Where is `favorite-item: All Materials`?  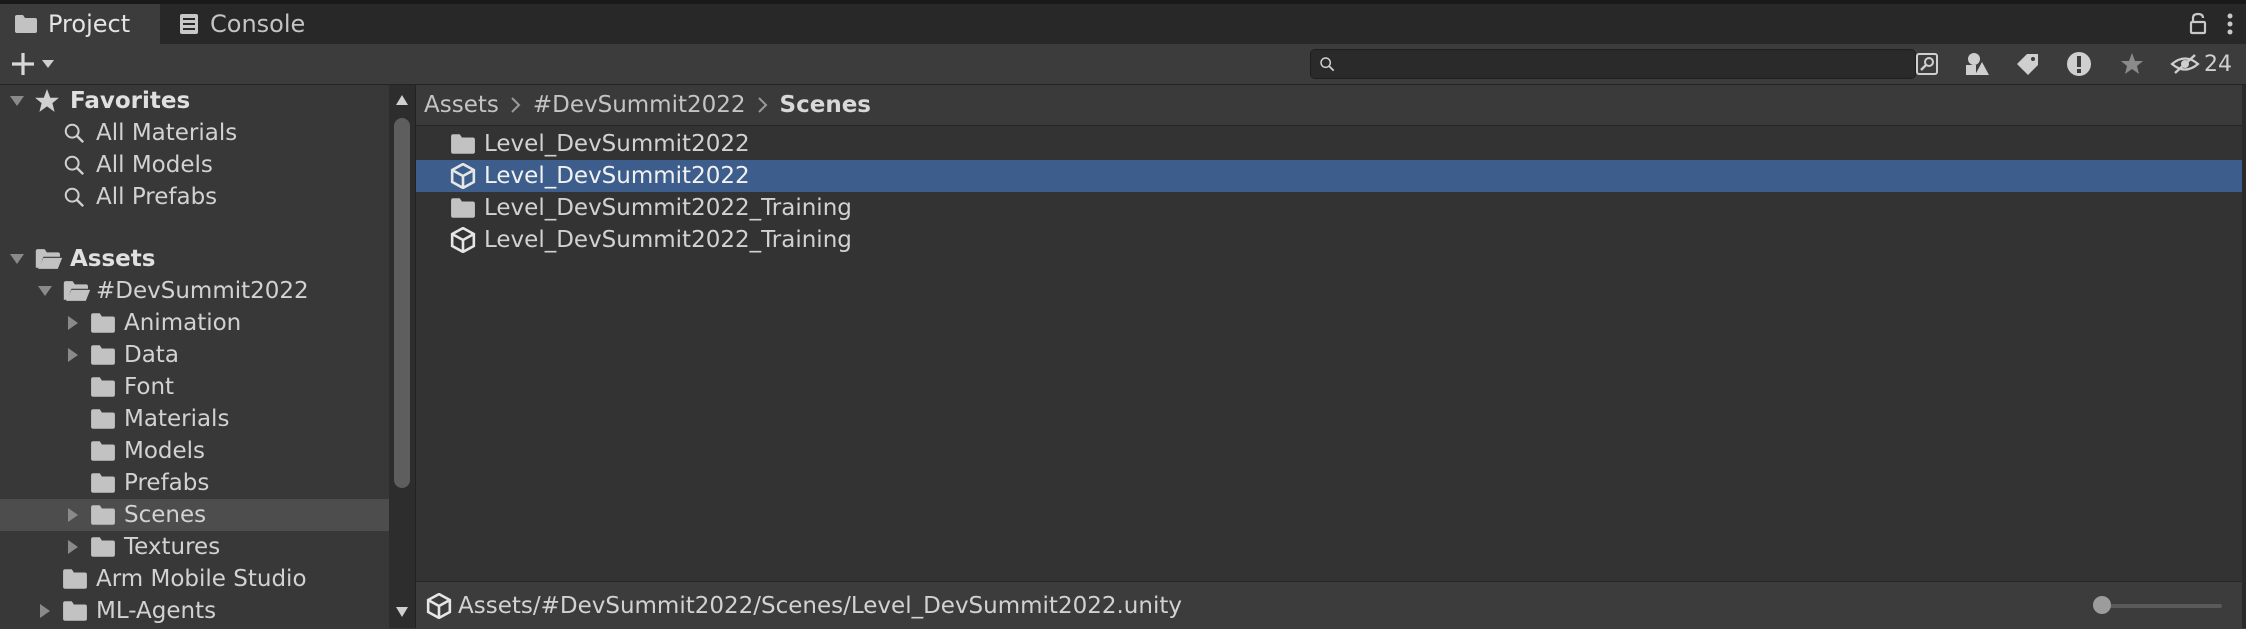
favorite-item: All Materials is located at coordinates (194, 133).